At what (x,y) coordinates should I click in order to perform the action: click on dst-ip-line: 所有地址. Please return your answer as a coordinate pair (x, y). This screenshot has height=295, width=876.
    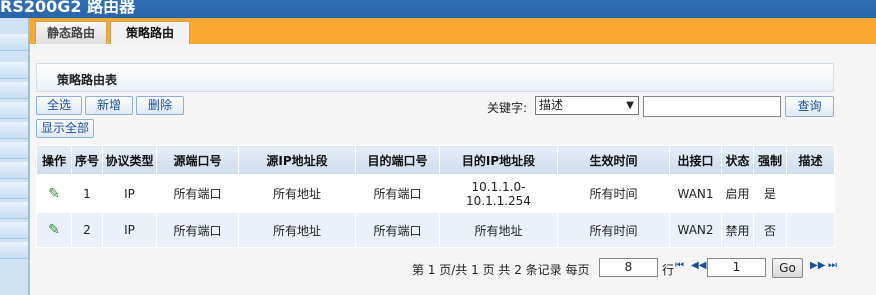
    Looking at the image, I should click on (498, 230).